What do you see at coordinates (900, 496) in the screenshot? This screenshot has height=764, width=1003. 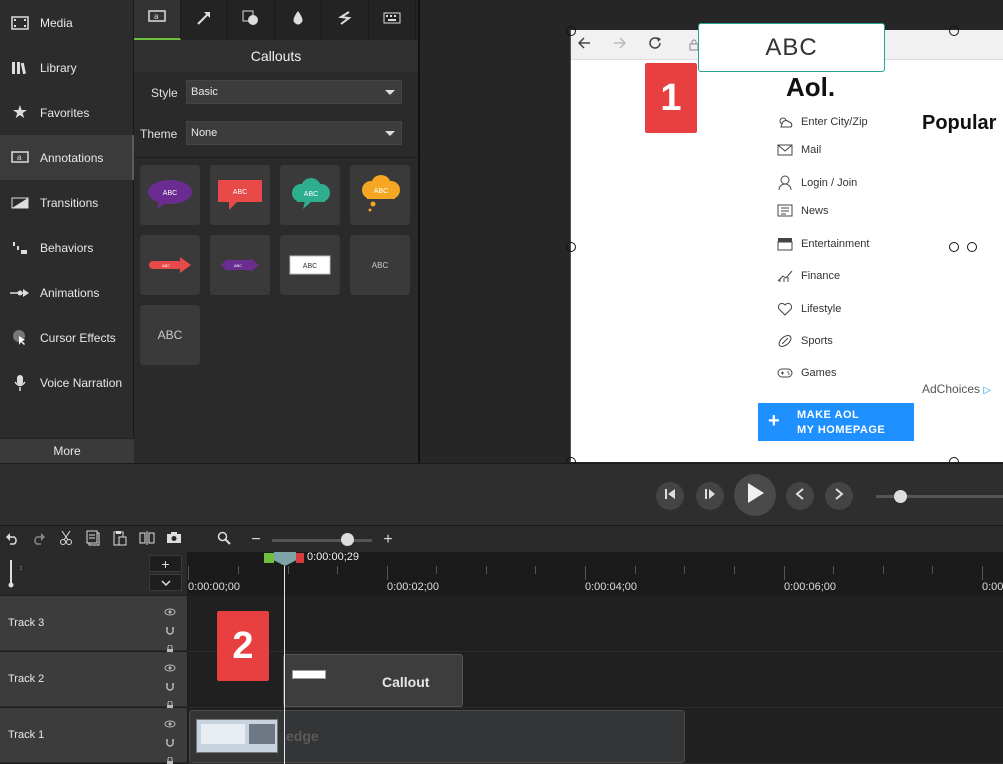 I see `playback-scrubber-knob` at bounding box center [900, 496].